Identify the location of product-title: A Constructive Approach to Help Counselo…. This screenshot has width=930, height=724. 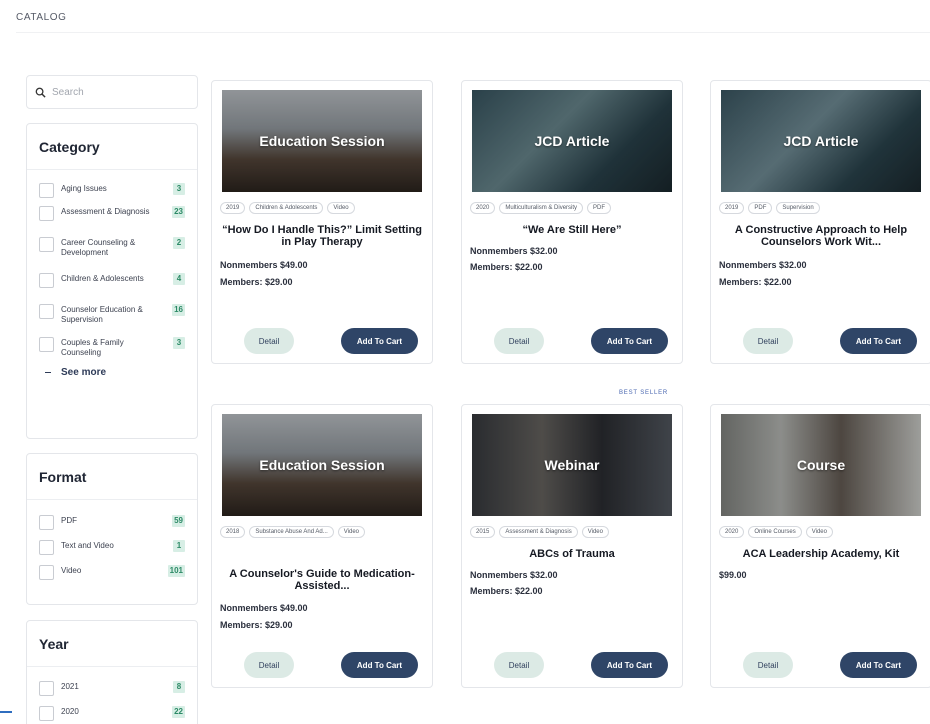
(821, 236).